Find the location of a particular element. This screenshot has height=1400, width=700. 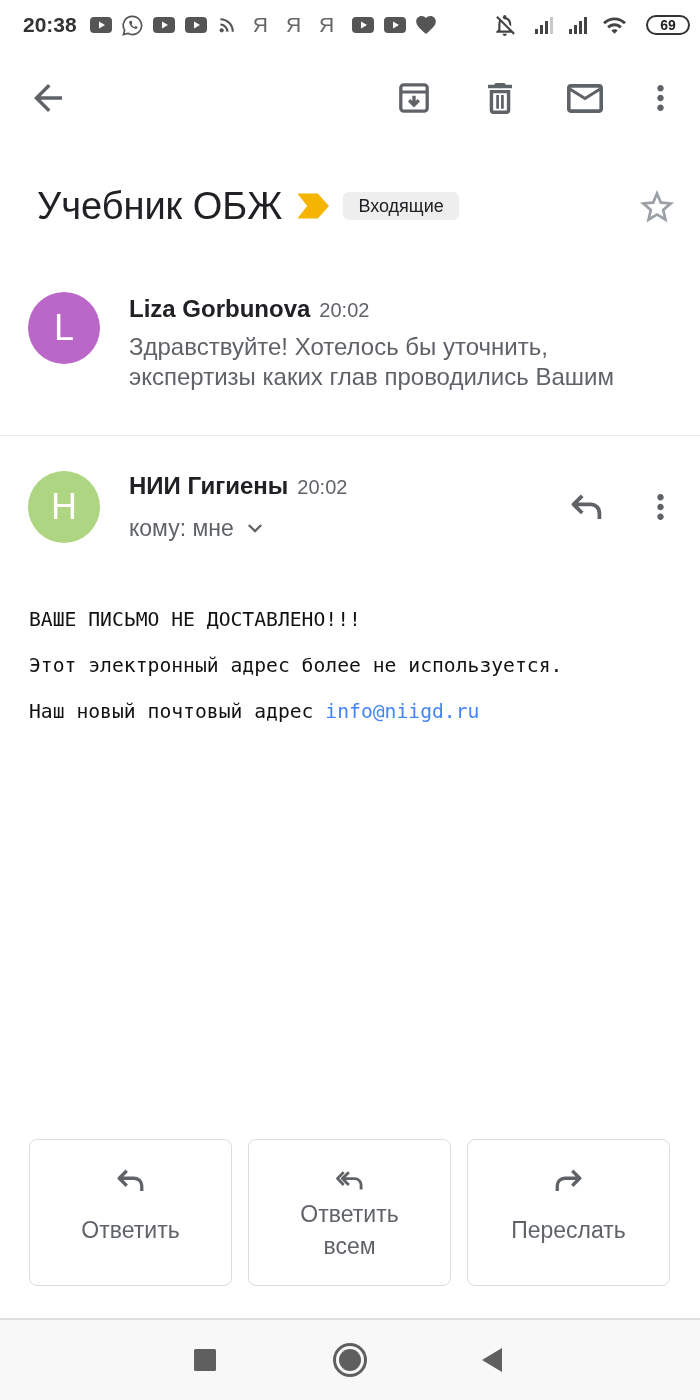

rss-feed-icon is located at coordinates (226, 25).